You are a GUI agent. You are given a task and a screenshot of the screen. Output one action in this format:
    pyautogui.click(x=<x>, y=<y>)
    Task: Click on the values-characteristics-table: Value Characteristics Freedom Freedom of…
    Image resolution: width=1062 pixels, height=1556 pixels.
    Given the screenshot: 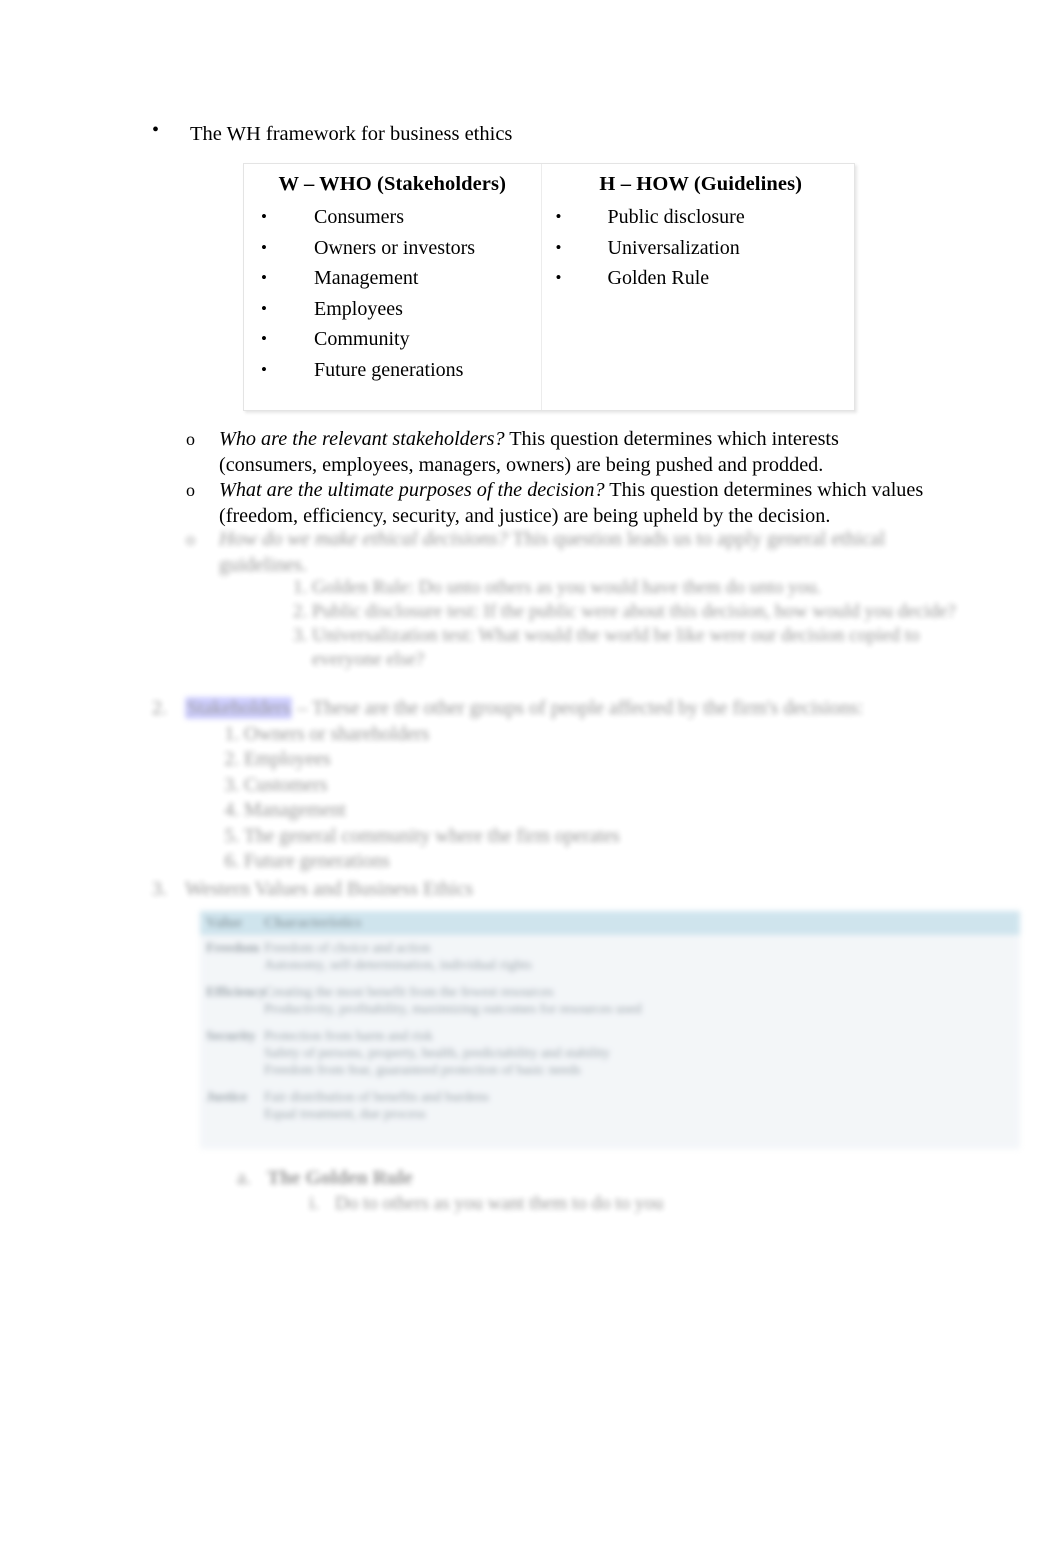 What is the action you would take?
    pyautogui.click(x=610, y=1030)
    